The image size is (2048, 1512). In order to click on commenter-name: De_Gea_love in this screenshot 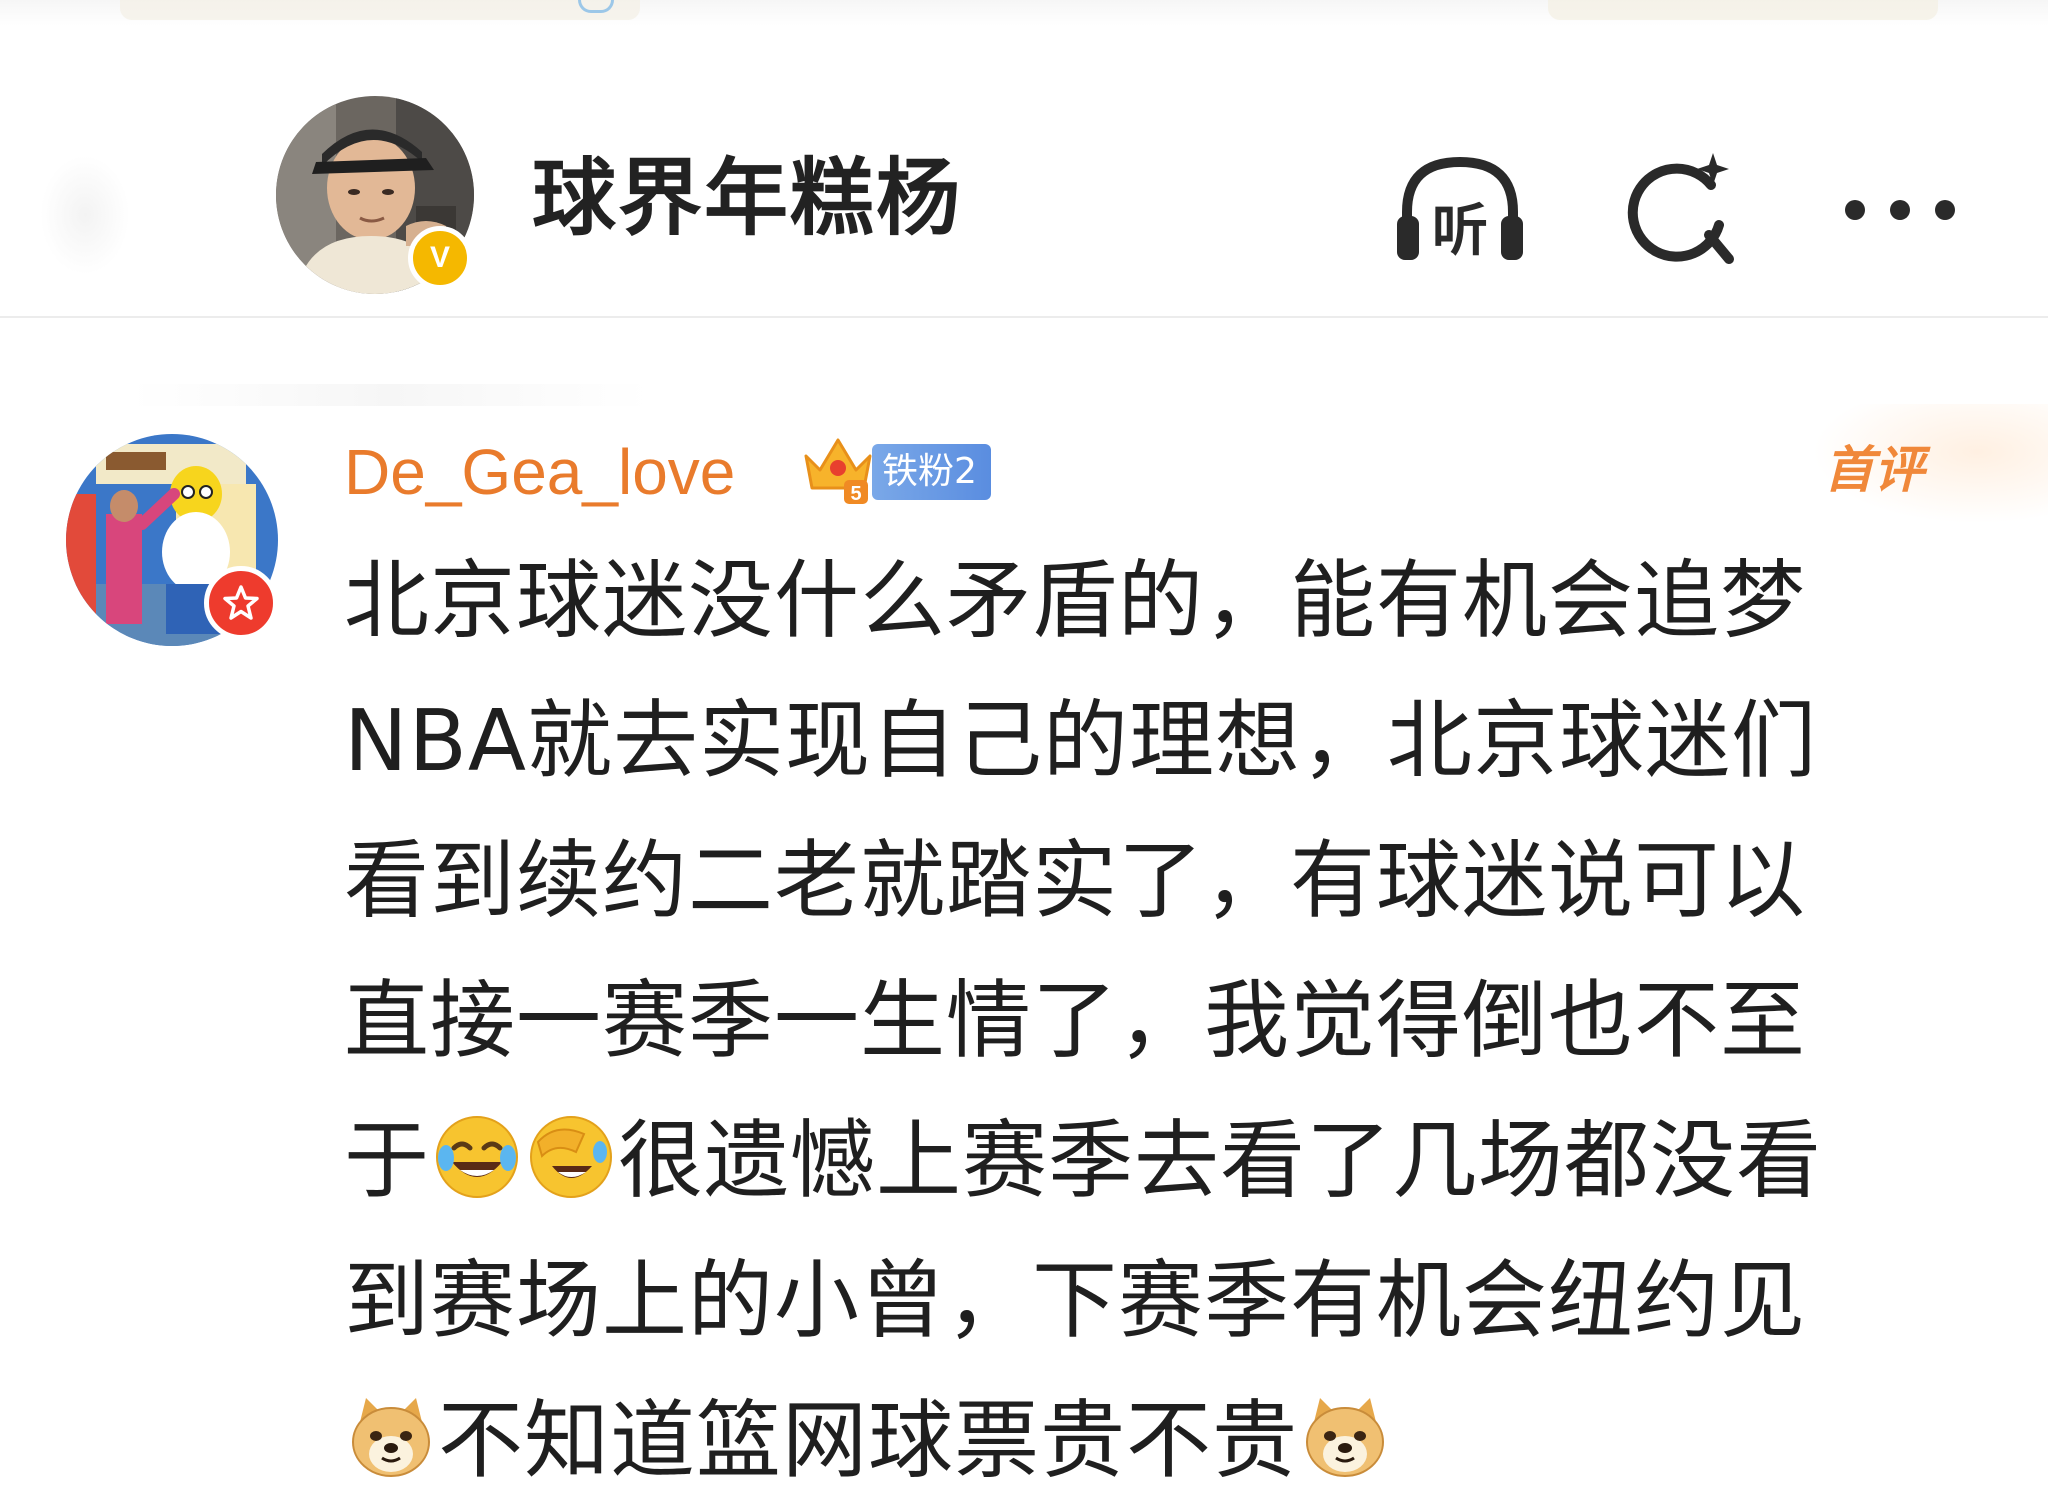, I will do `click(539, 472)`.